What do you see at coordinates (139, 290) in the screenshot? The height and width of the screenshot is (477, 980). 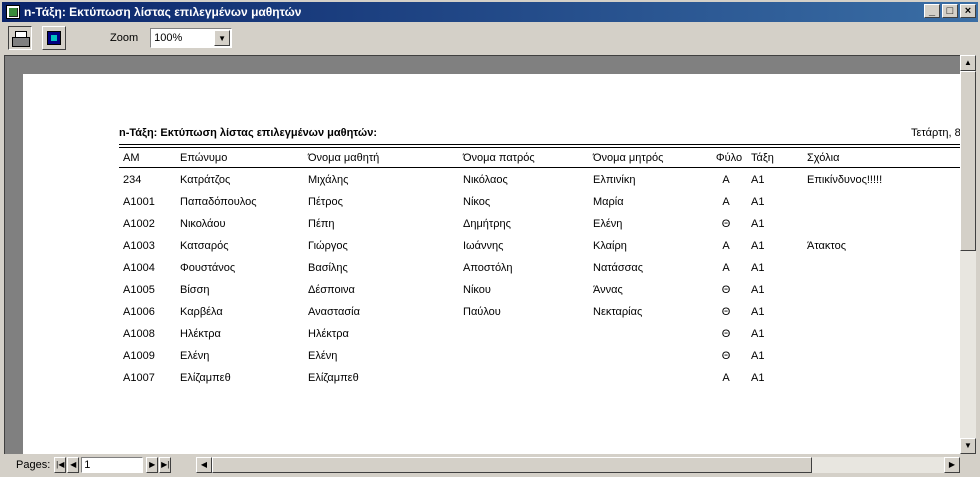 I see `cell-am: Α1005` at bounding box center [139, 290].